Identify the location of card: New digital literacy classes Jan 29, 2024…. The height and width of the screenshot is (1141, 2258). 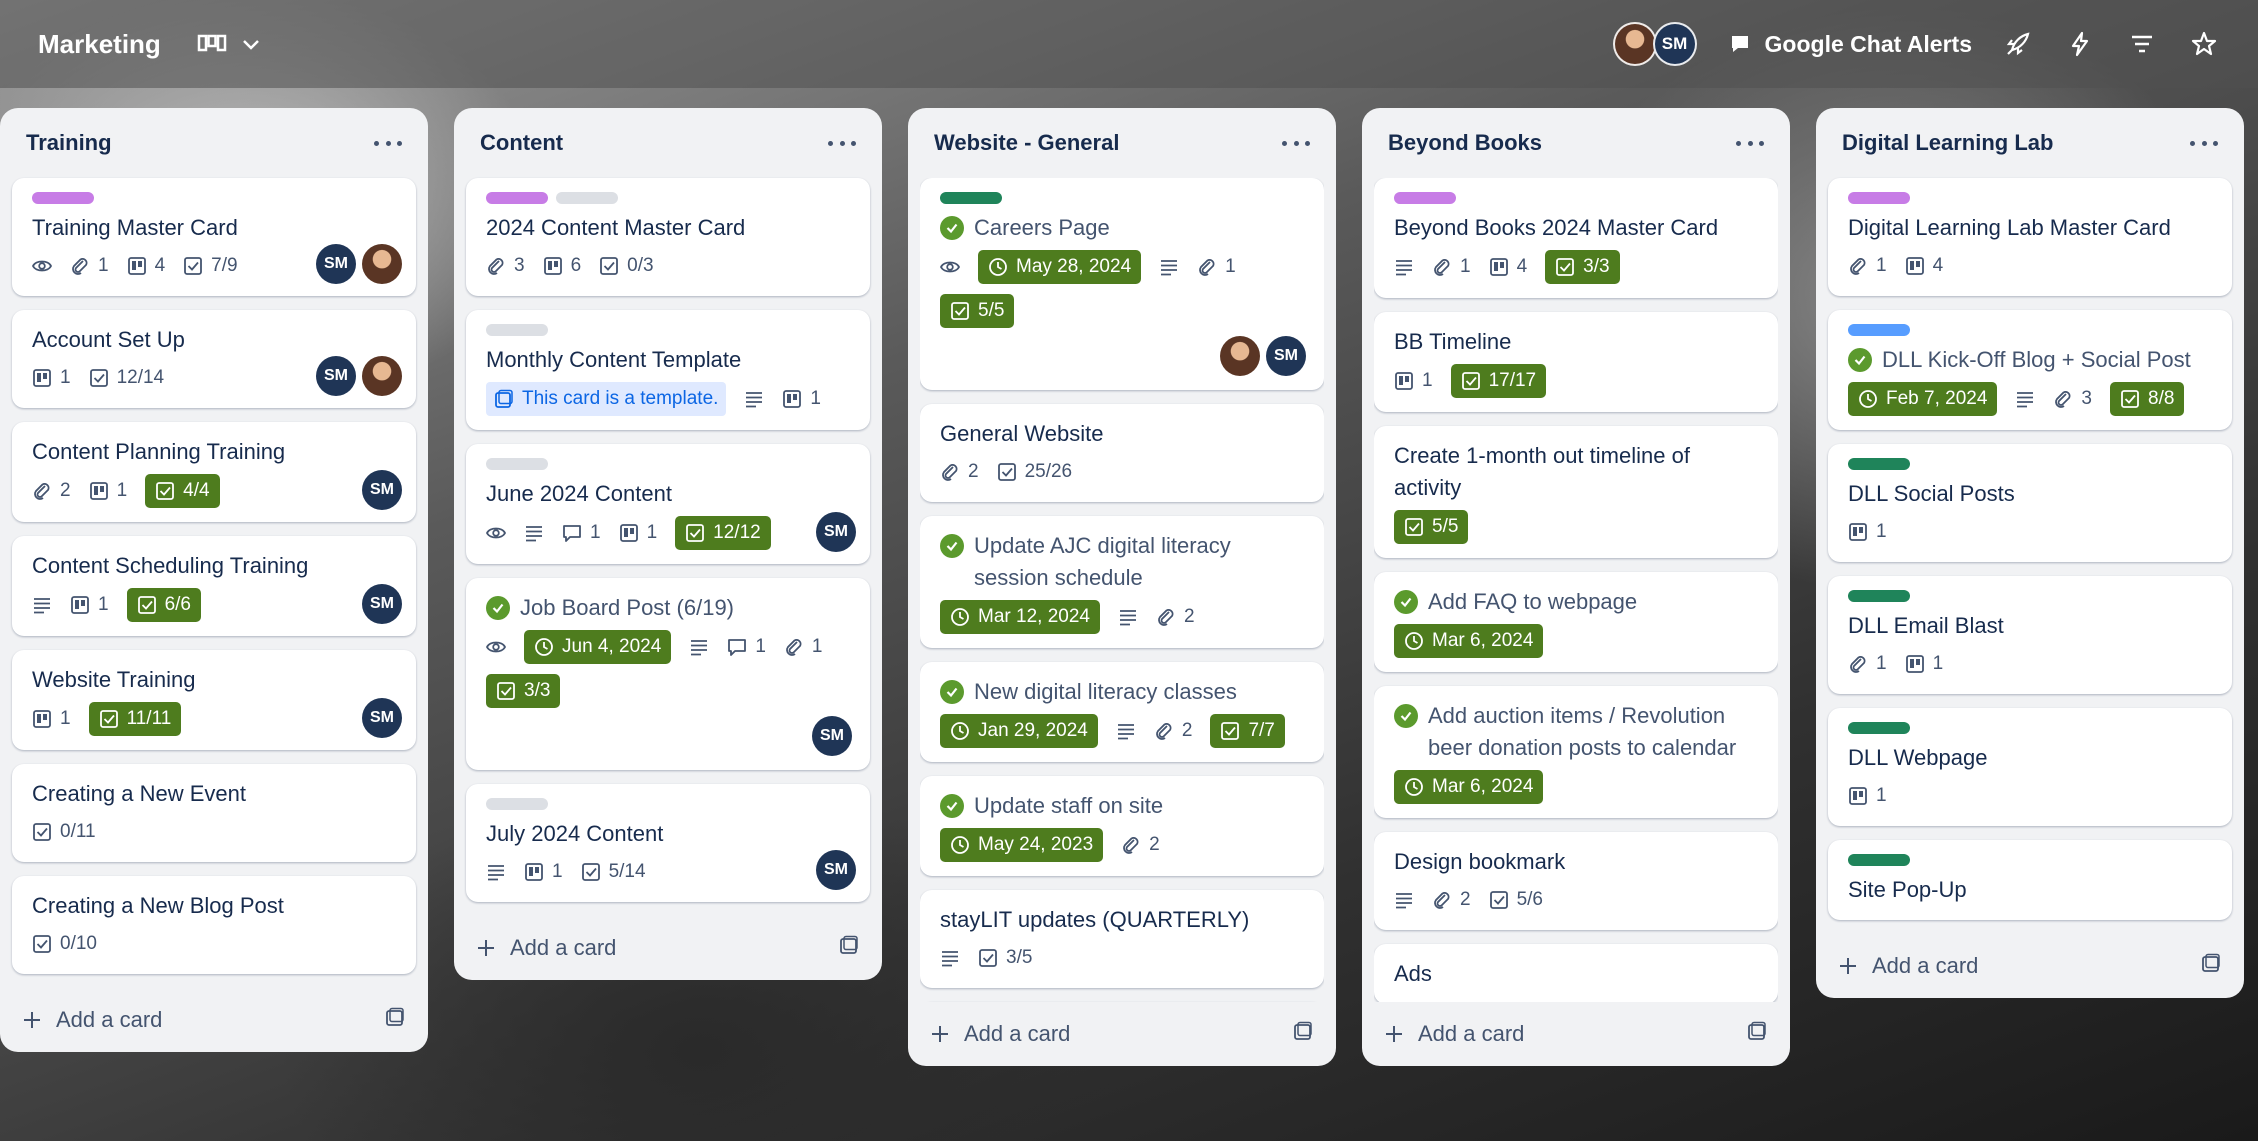
(1122, 712).